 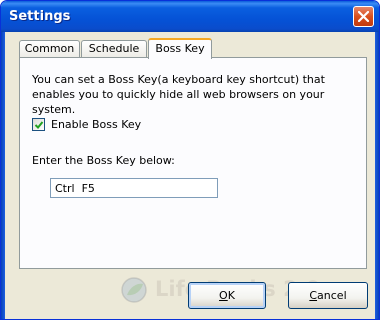 What do you see at coordinates (332, 295) in the screenshot?
I see `cancel-label-rest: ancel` at bounding box center [332, 295].